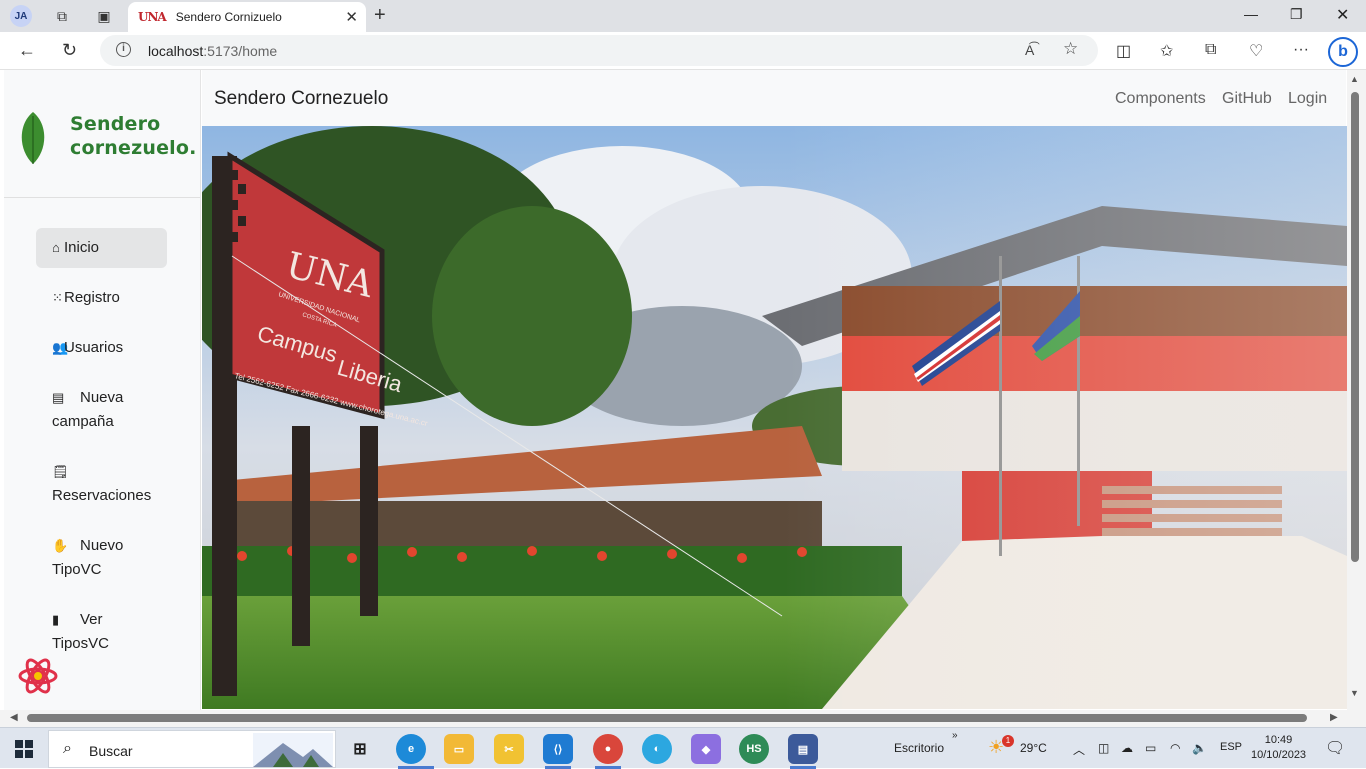 The height and width of the screenshot is (769, 1366). What do you see at coordinates (69, 50) in the screenshot?
I see `refresh-icon: ↻` at bounding box center [69, 50].